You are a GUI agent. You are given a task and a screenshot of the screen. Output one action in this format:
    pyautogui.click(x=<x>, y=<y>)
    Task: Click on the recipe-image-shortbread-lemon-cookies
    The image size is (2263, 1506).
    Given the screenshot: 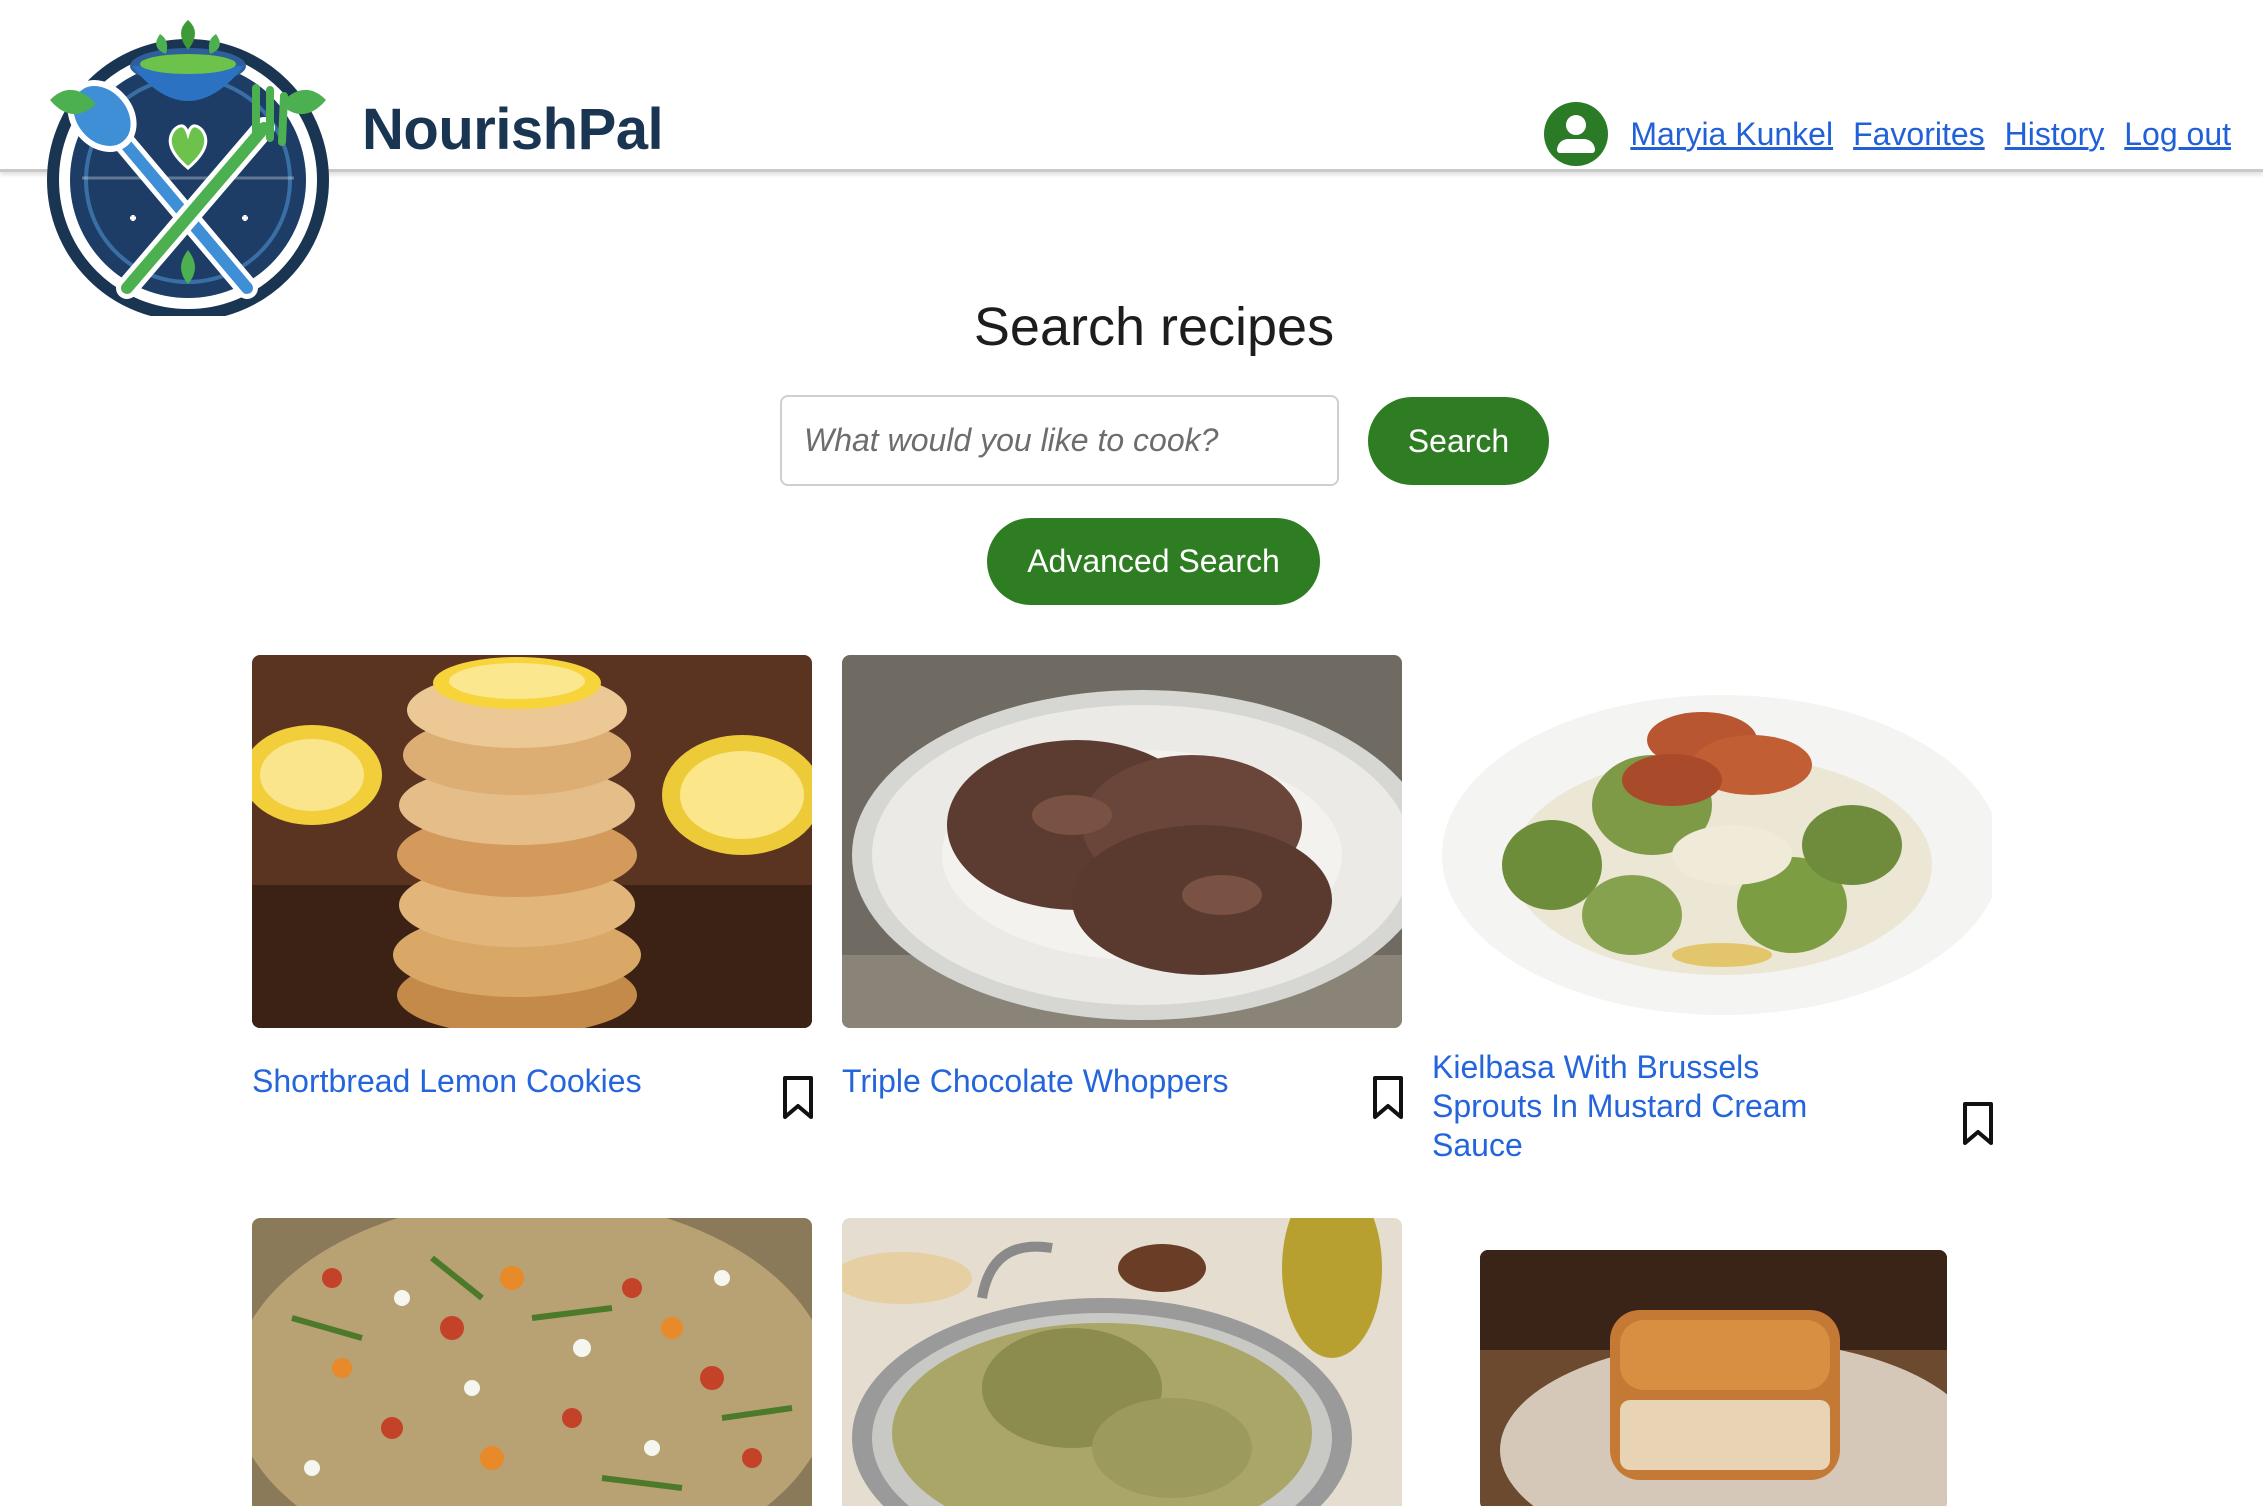 What is the action you would take?
    pyautogui.click(x=532, y=841)
    